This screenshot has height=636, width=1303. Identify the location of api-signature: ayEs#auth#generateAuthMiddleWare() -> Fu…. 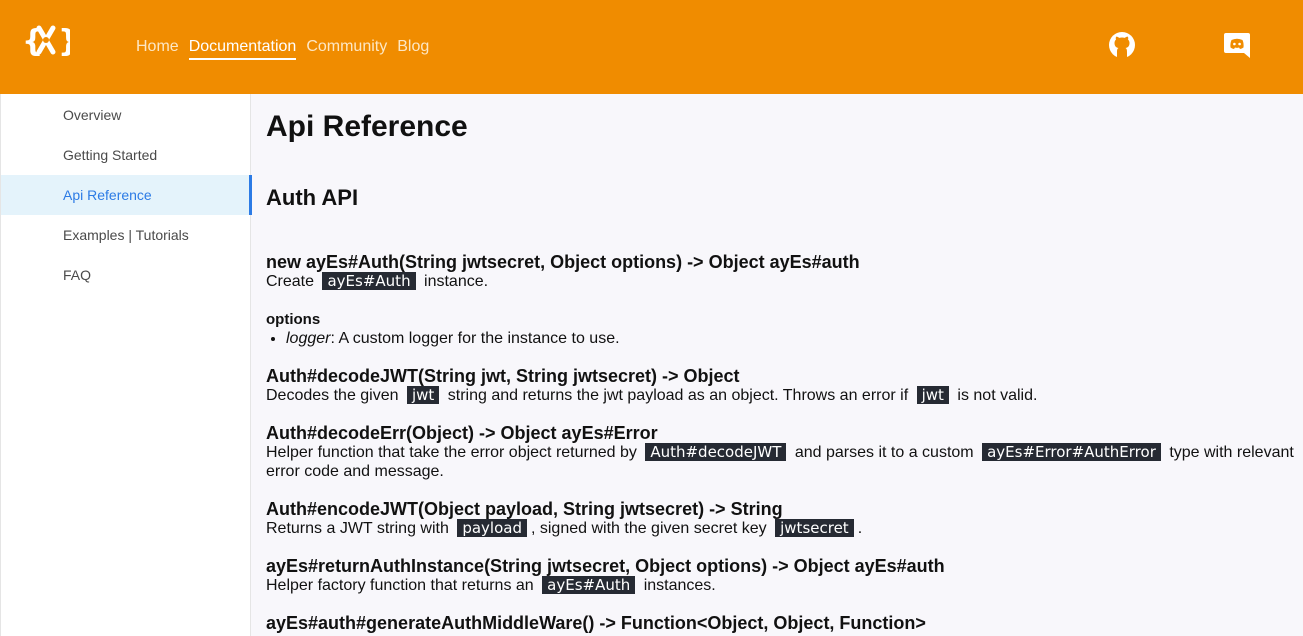
(596, 623).